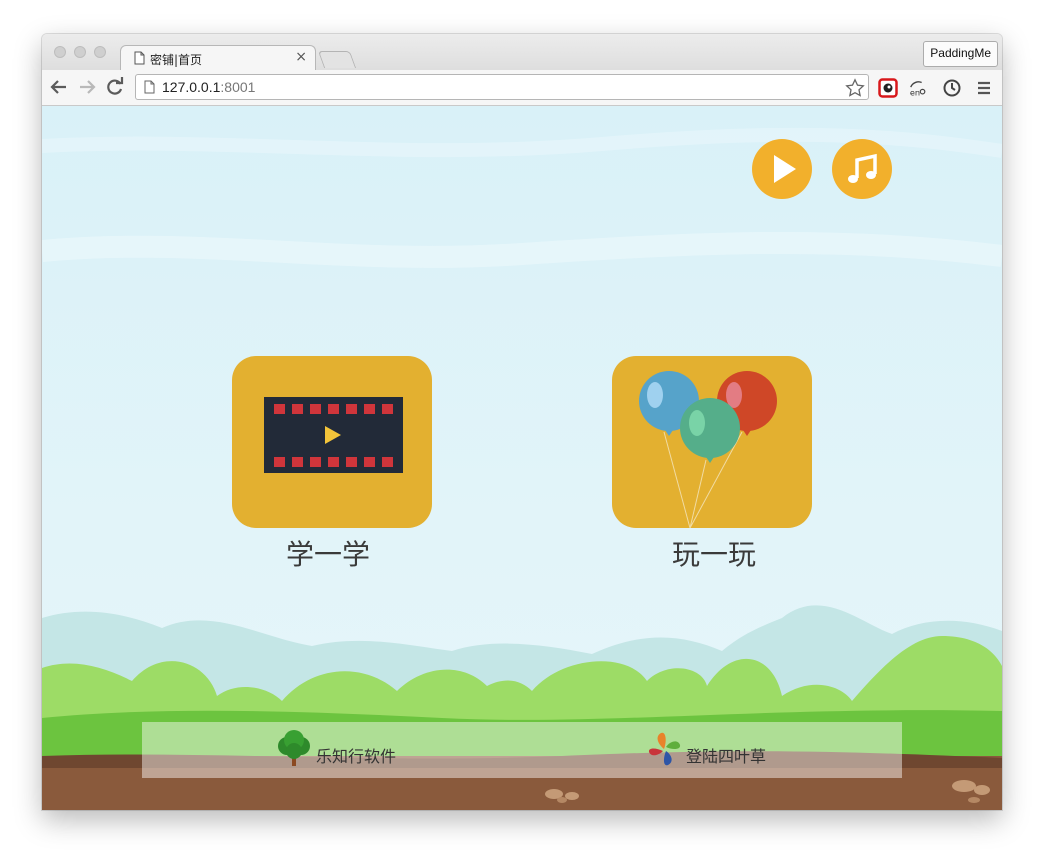 The image size is (1044, 861). Describe the element at coordinates (218, 58) in the screenshot. I see `browser-tab: 密铺|首页 ×` at that location.